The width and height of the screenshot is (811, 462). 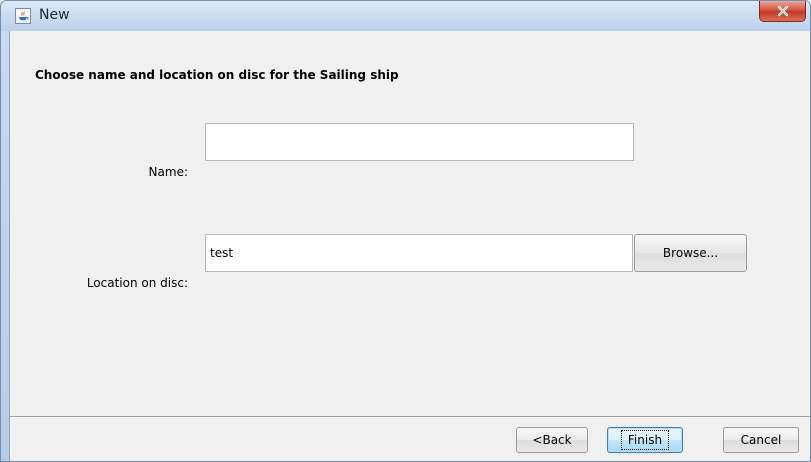 I want to click on close-icon, so click(x=783, y=11).